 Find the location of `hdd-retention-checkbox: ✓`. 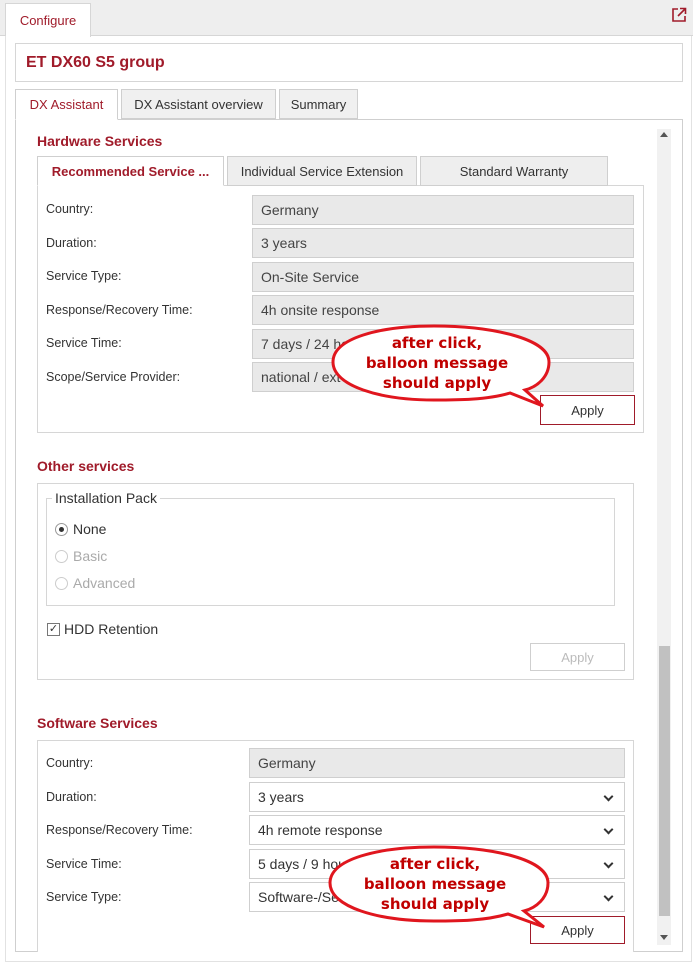

hdd-retention-checkbox: ✓ is located at coordinates (53, 629).